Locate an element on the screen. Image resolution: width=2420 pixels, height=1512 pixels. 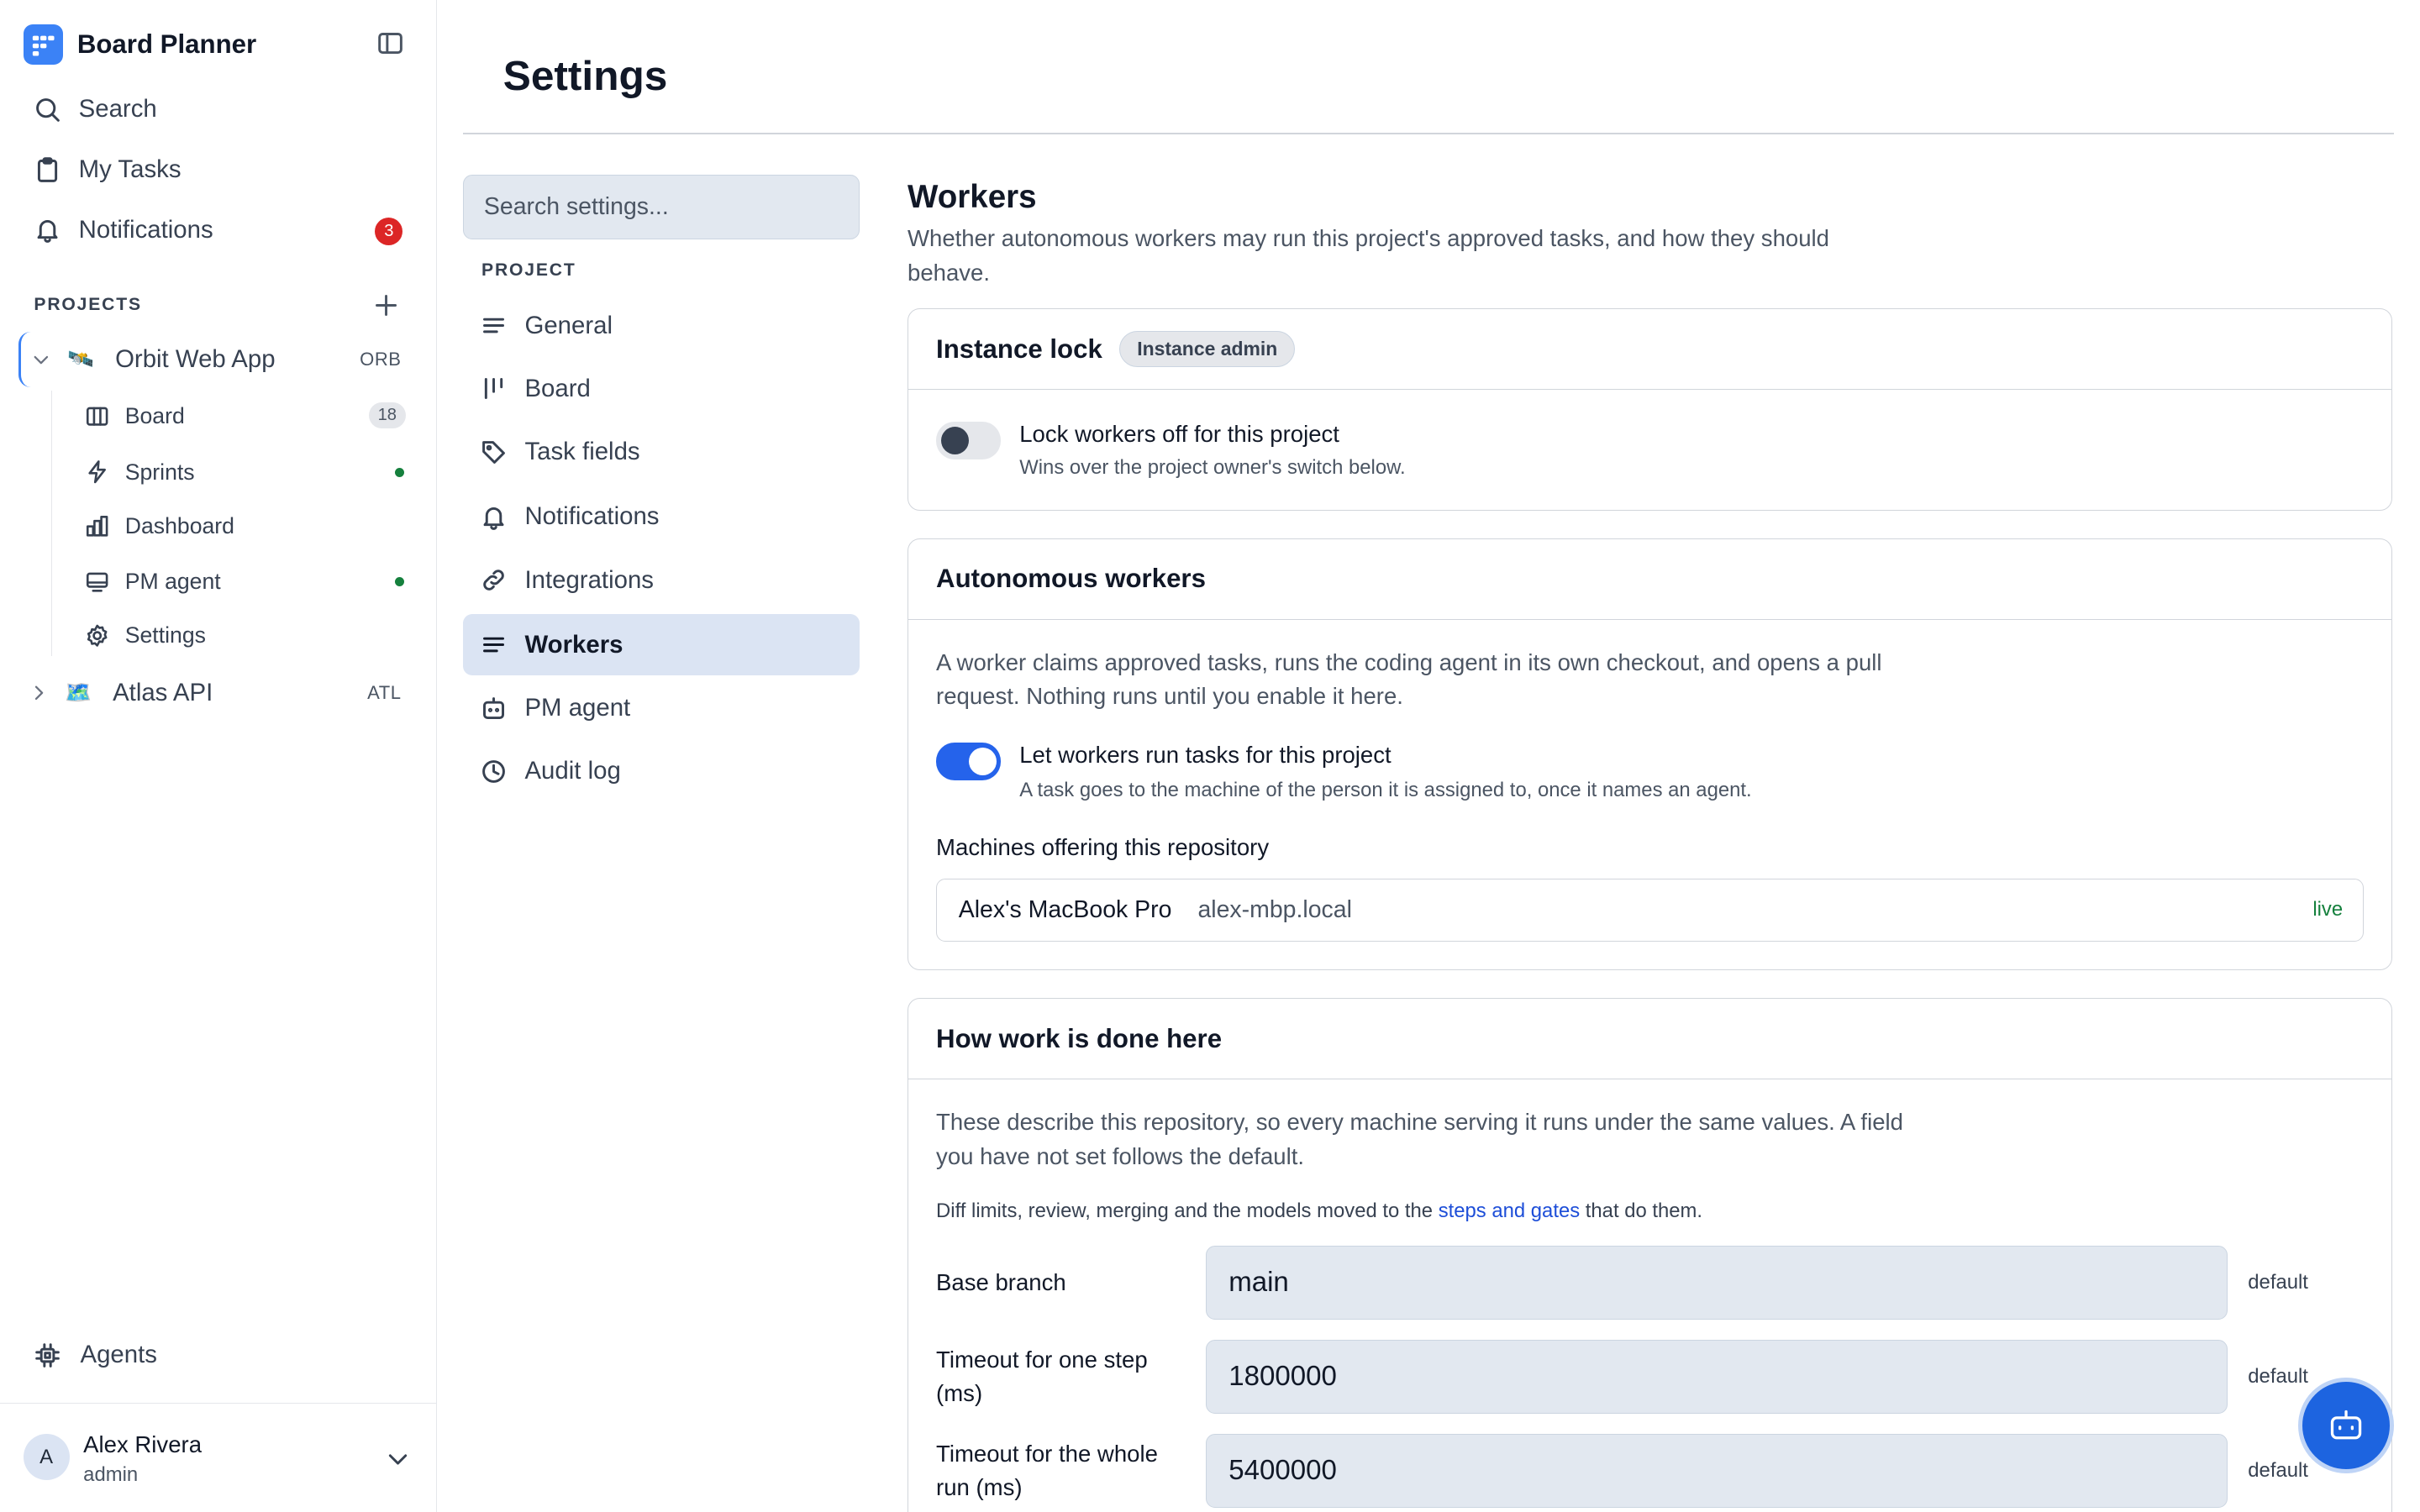
nav-my-tasks: My Tasks is located at coordinates (218, 169).